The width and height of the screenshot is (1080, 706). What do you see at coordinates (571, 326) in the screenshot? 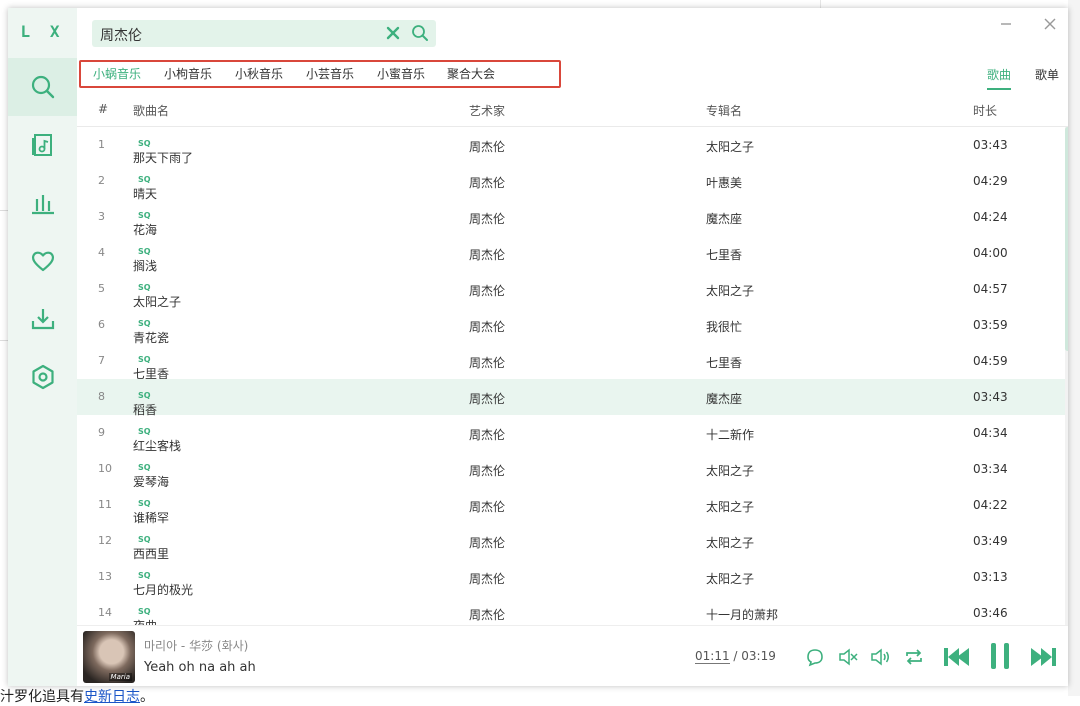
I see `table-row: 6 青花瓷 SQ 周杰伦 我很忙 03:59` at bounding box center [571, 326].